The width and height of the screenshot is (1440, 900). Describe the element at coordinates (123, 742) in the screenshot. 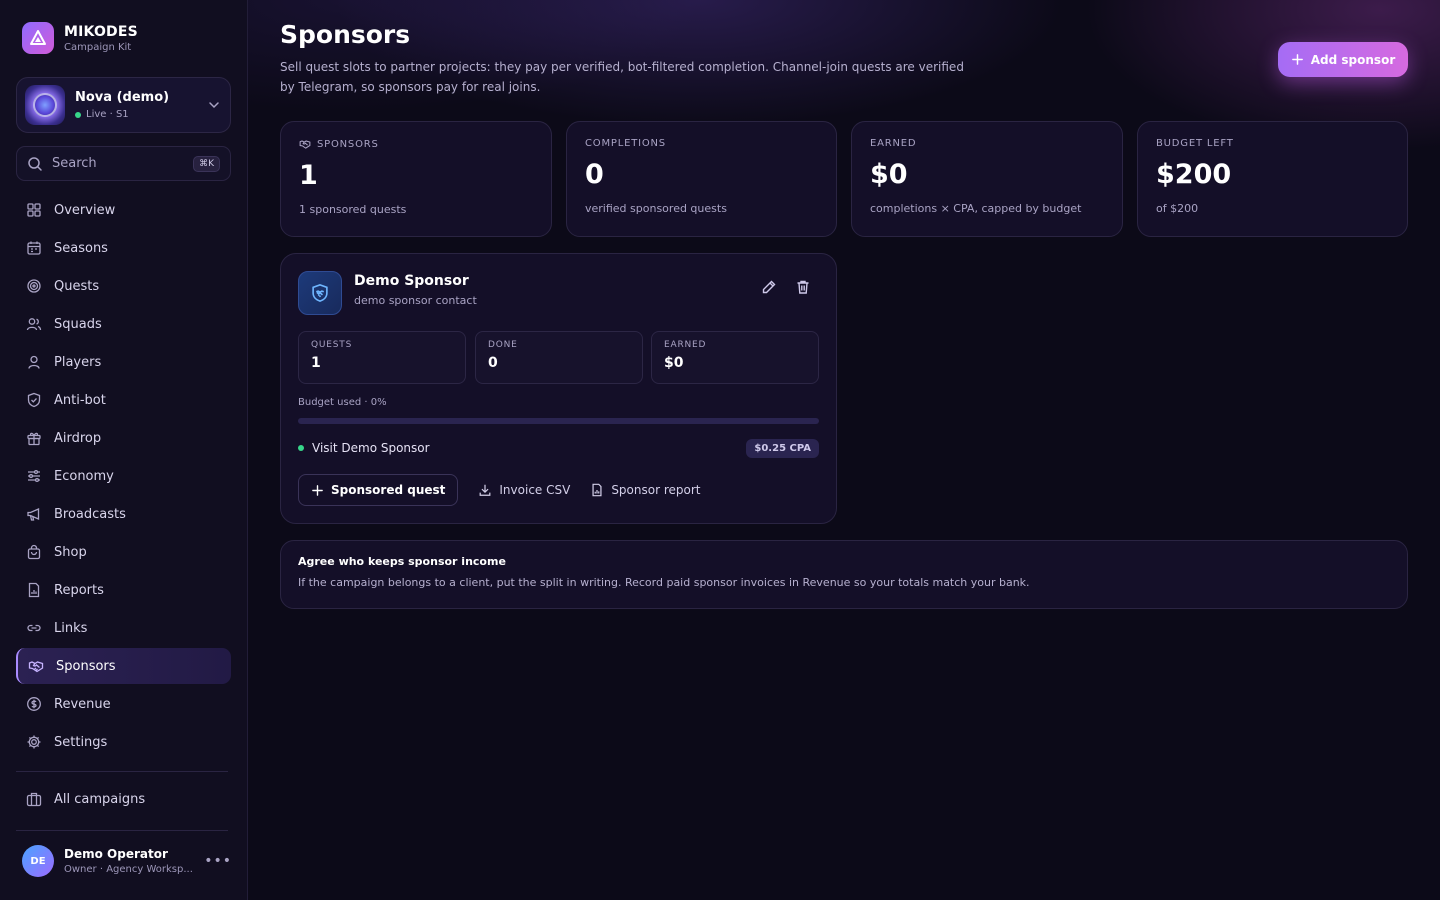

I see `sidebar-item-settings: Settings` at that location.